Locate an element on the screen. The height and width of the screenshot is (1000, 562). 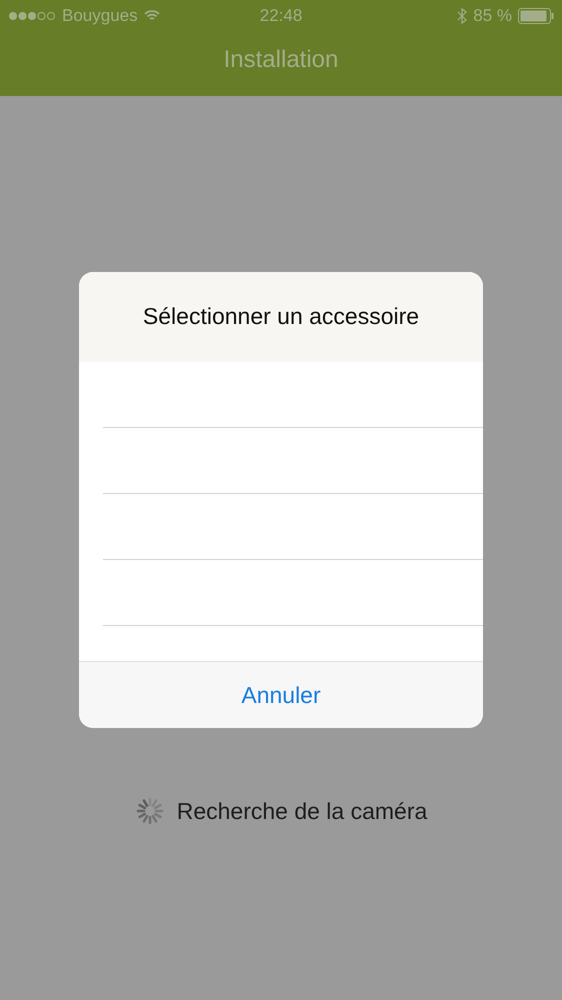
bluetooth-icon is located at coordinates (462, 16).